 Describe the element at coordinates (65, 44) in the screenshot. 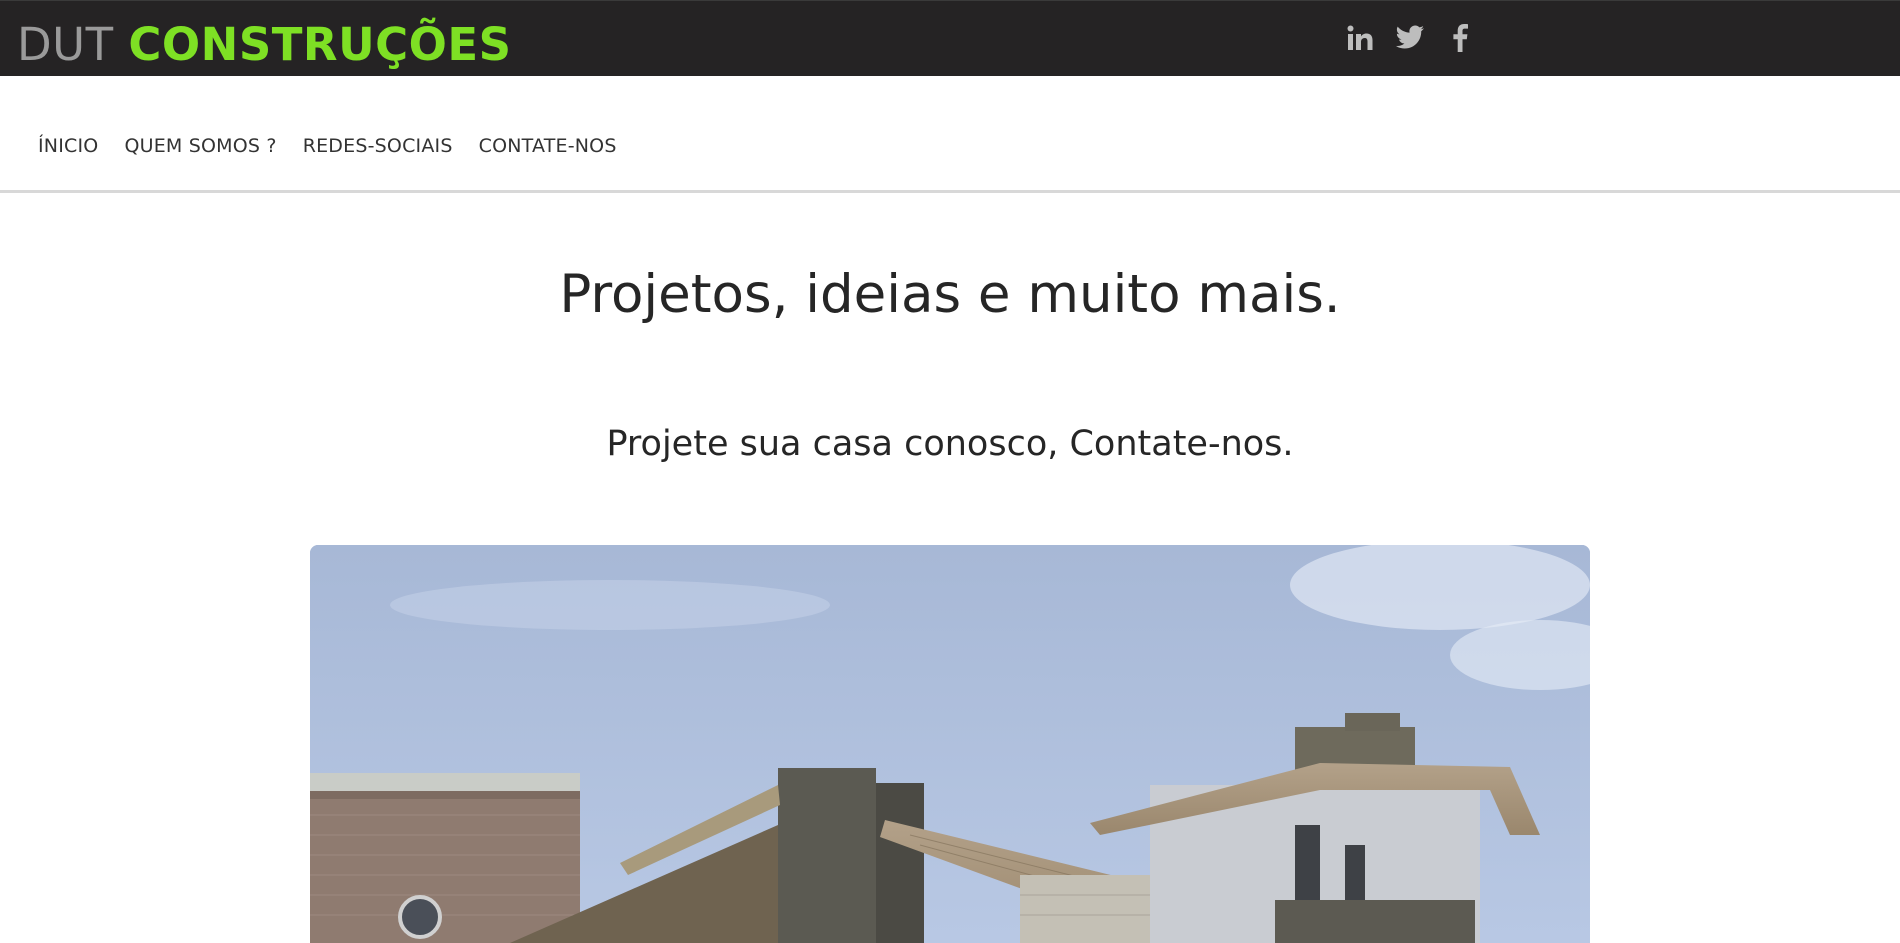

I see `brand-prefix: DUT` at that location.